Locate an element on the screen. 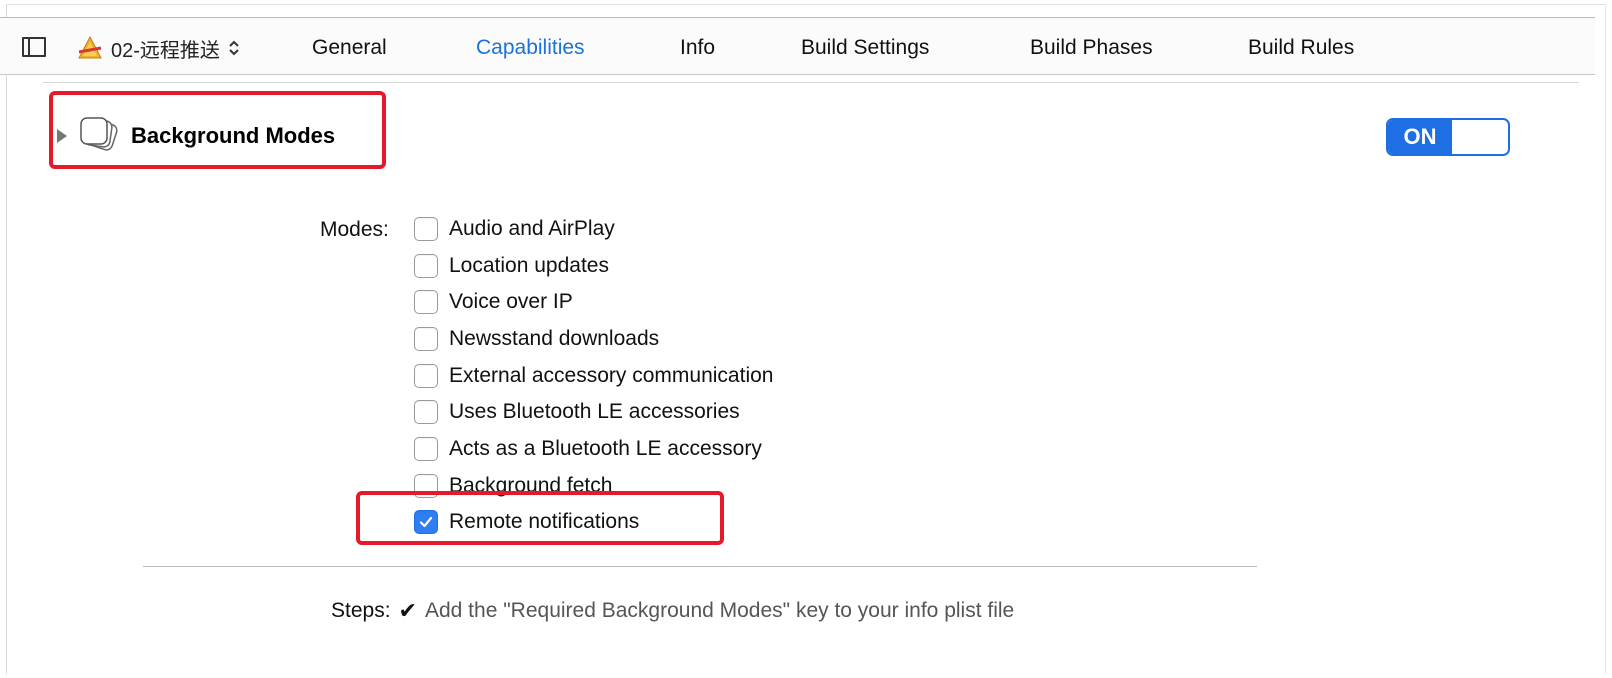  target-name: 02-远程推送 is located at coordinates (165, 50).